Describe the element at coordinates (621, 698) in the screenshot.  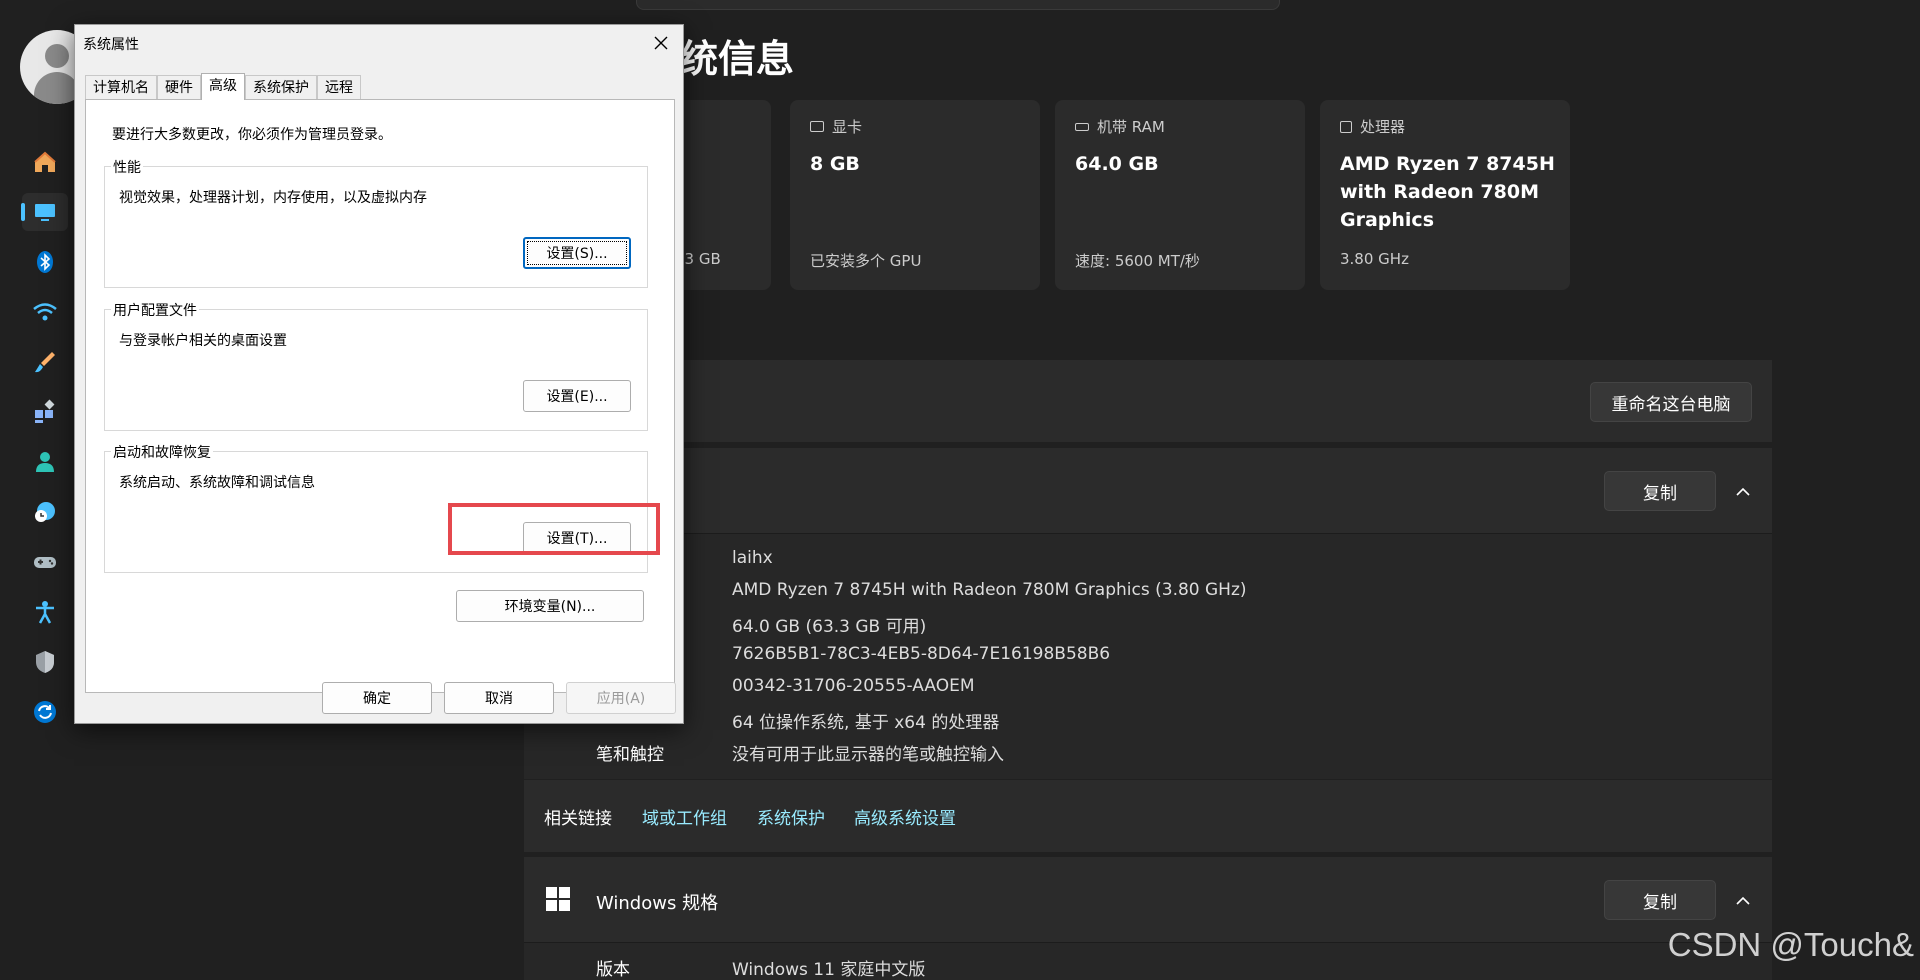
I see `apply-button: 应用(A)` at that location.